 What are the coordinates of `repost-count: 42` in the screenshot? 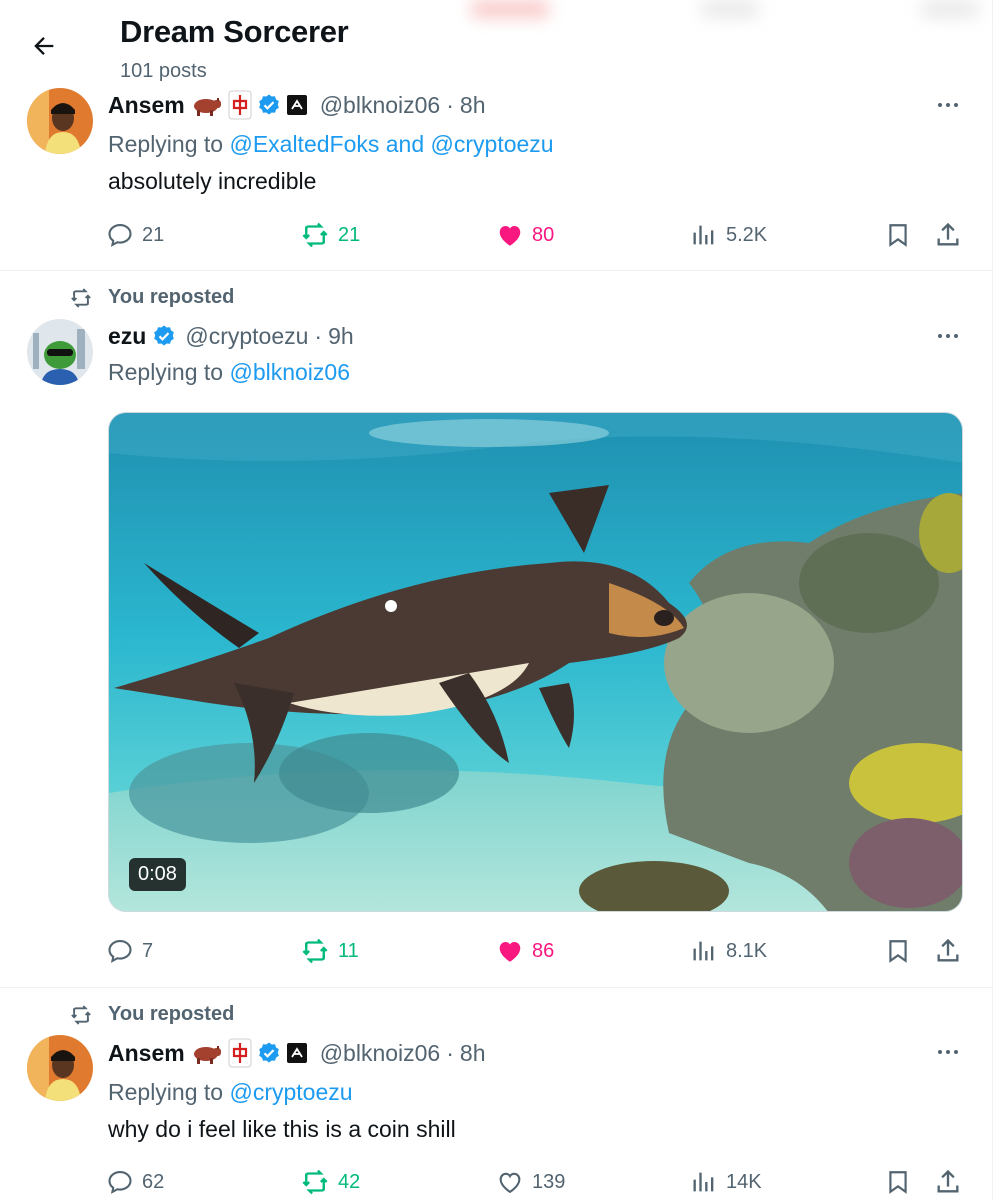 It's located at (349, 1181).